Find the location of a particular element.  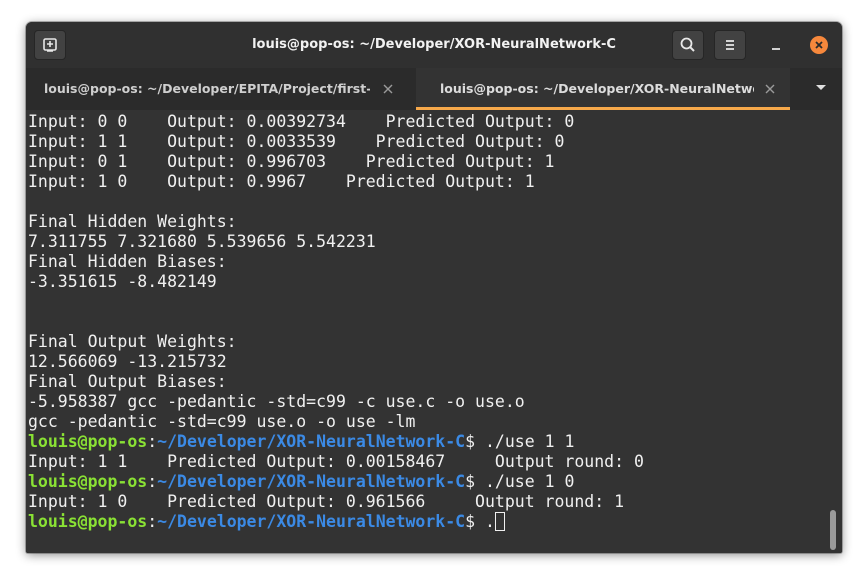

terminal-line: -3.351615 -8.482149 is located at coordinates (122, 281).